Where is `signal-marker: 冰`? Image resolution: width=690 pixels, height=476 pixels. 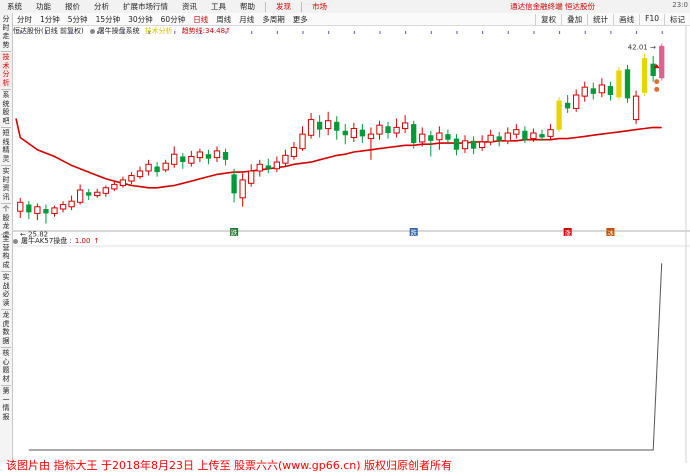 signal-marker: 冰 is located at coordinates (610, 232).